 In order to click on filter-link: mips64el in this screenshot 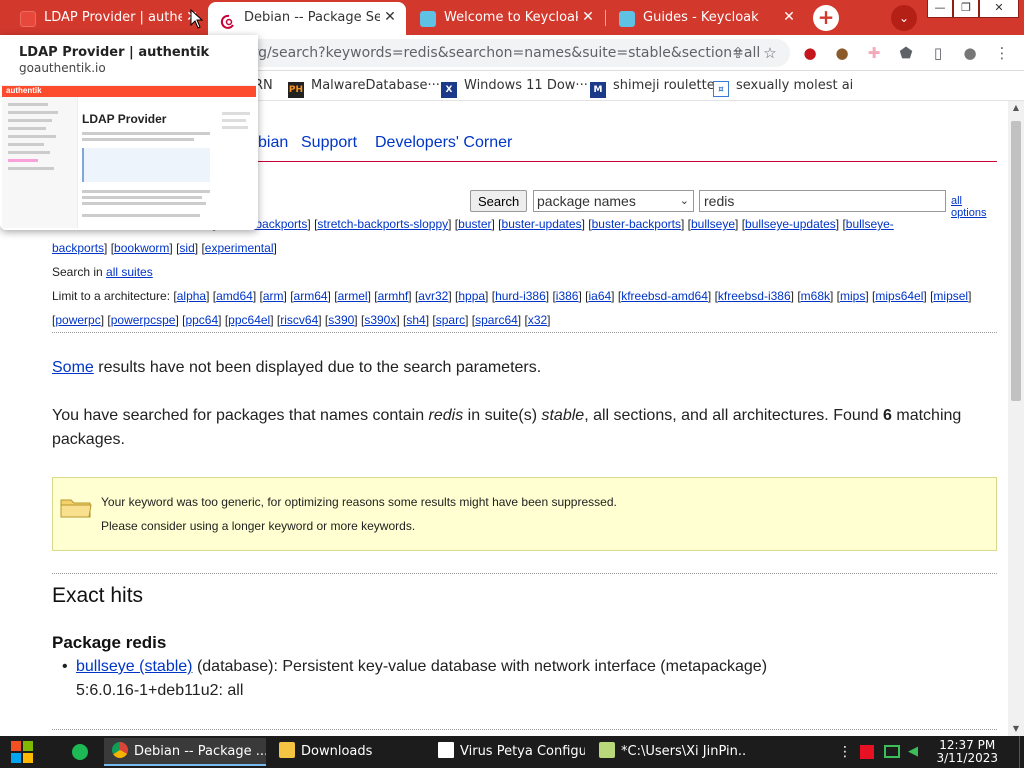, I will do `click(899, 296)`.